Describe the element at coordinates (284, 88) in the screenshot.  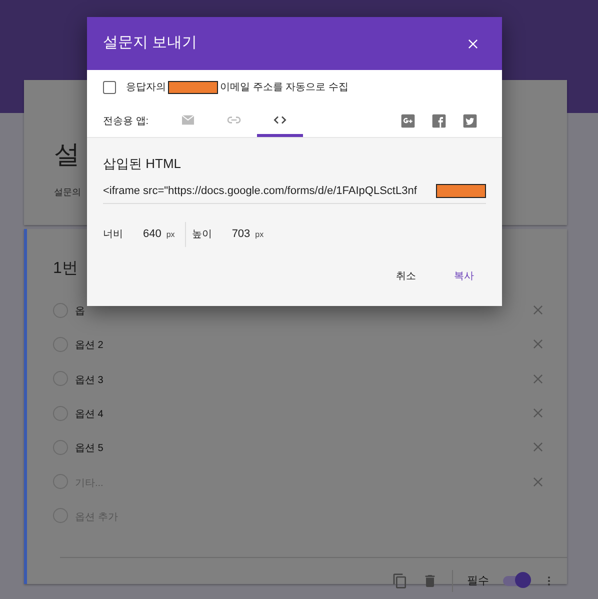
I see `checkbox-label: 이메일 주소를 자동으로 수집` at that location.